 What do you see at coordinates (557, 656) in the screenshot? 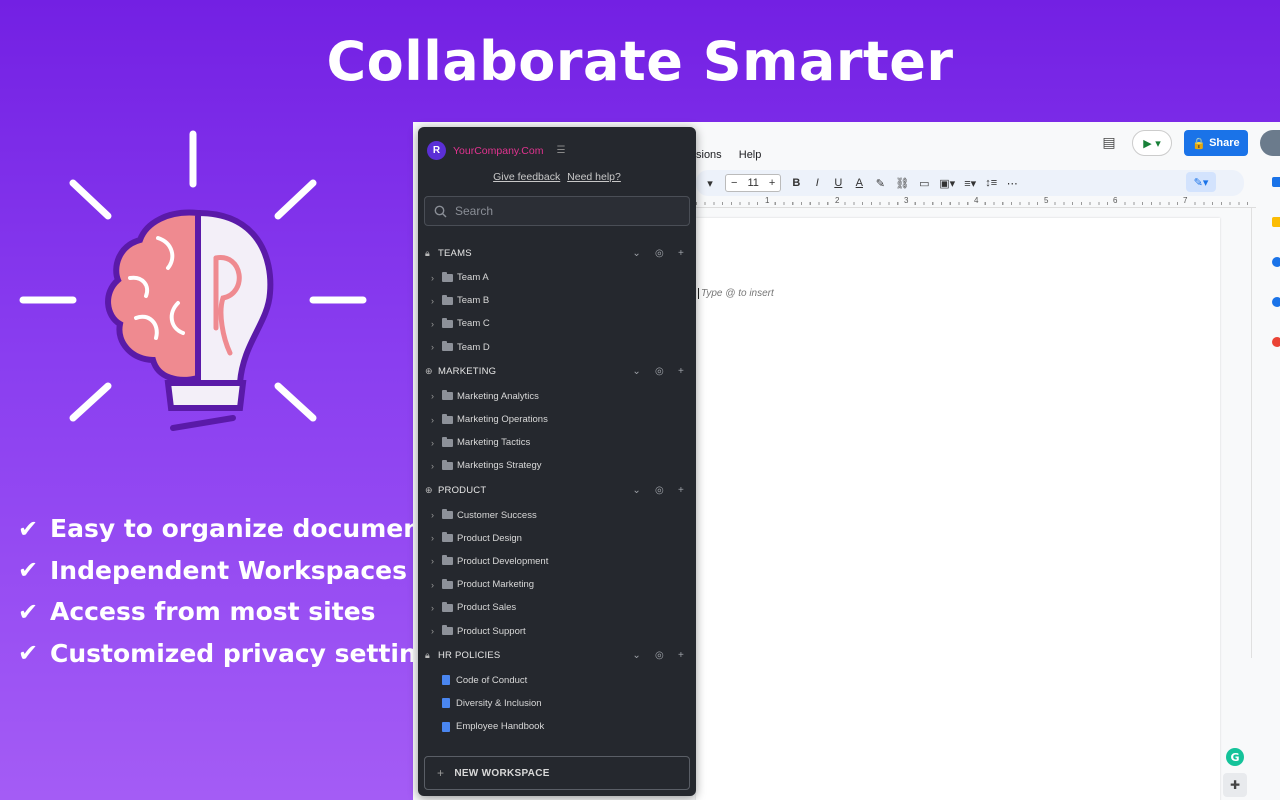
I see `section-header-hr-policies: 🔒︎ HR POLICIES ⌄ ◎ +` at bounding box center [557, 656].